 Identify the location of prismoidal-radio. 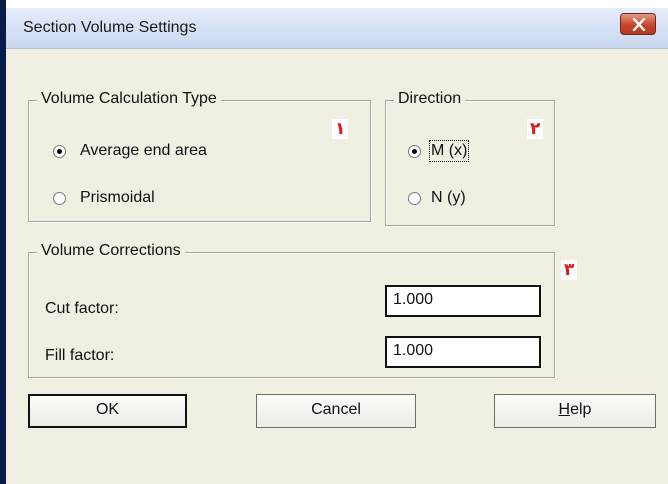
(59, 198).